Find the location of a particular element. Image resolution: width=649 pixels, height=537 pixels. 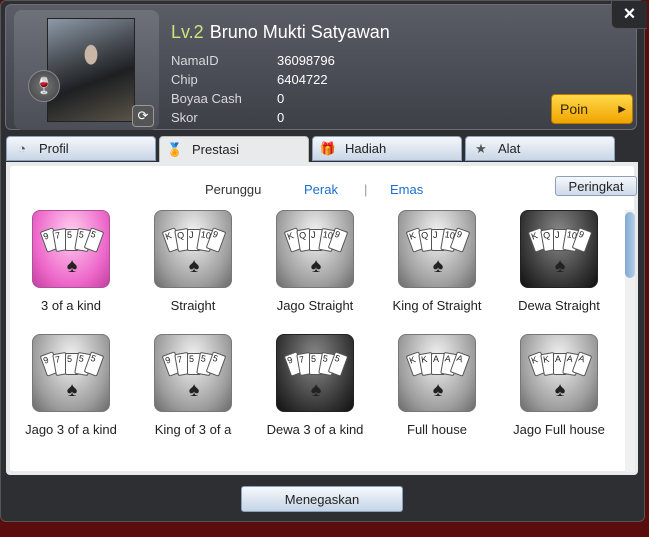

player-level: Lv.2 is located at coordinates (187, 32).